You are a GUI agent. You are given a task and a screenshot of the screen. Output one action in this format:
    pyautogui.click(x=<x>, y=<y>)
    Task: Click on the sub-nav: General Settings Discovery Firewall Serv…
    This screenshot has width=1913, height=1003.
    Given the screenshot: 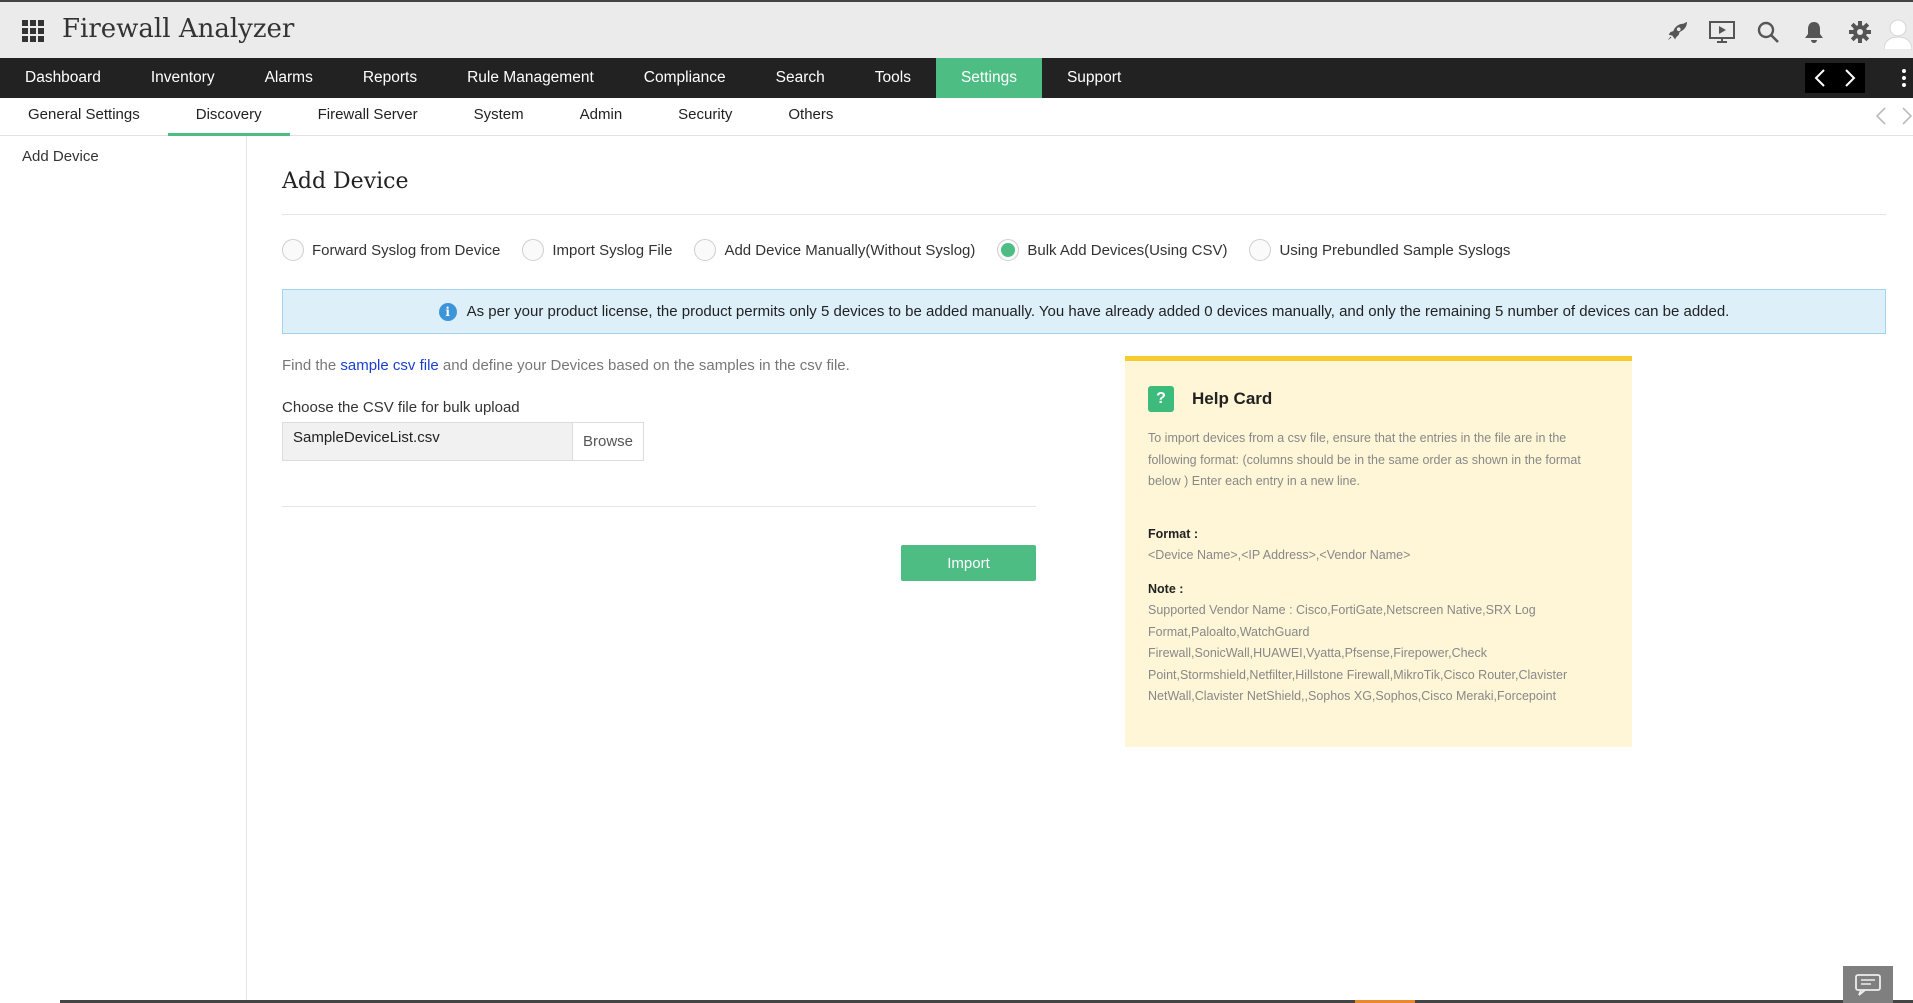 What is the action you would take?
    pyautogui.click(x=956, y=117)
    